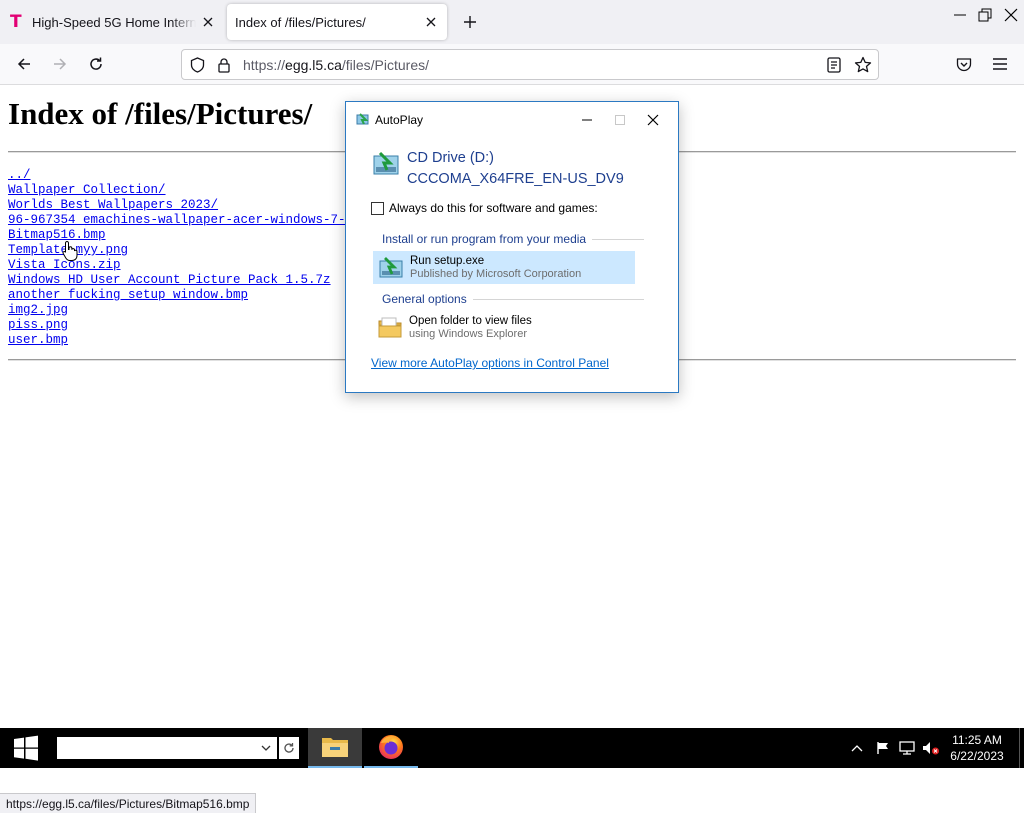 The width and height of the screenshot is (1024, 813). I want to click on pocket-icon, so click(964, 64).